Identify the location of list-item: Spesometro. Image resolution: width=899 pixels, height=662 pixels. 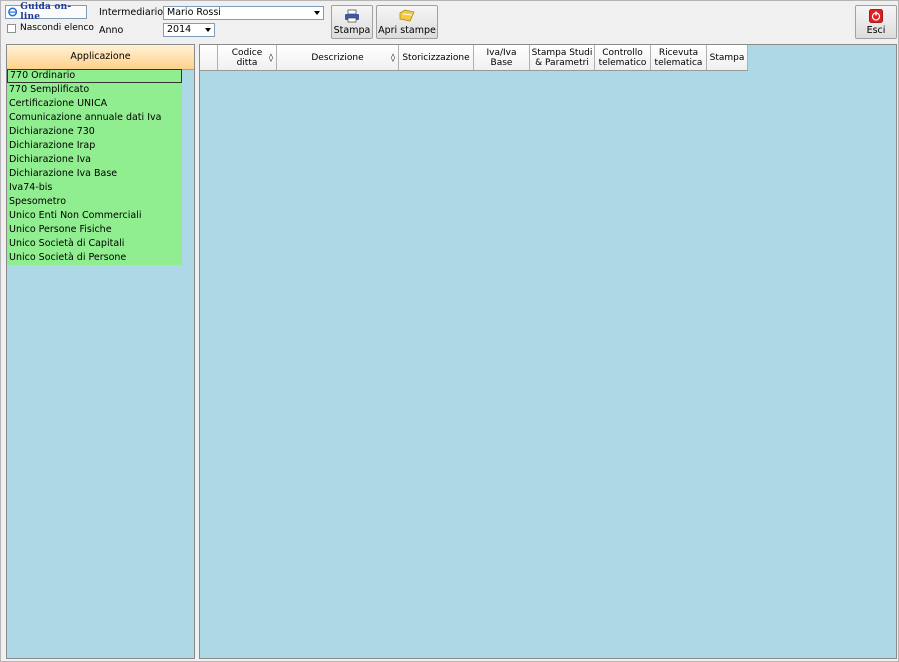
(94, 202).